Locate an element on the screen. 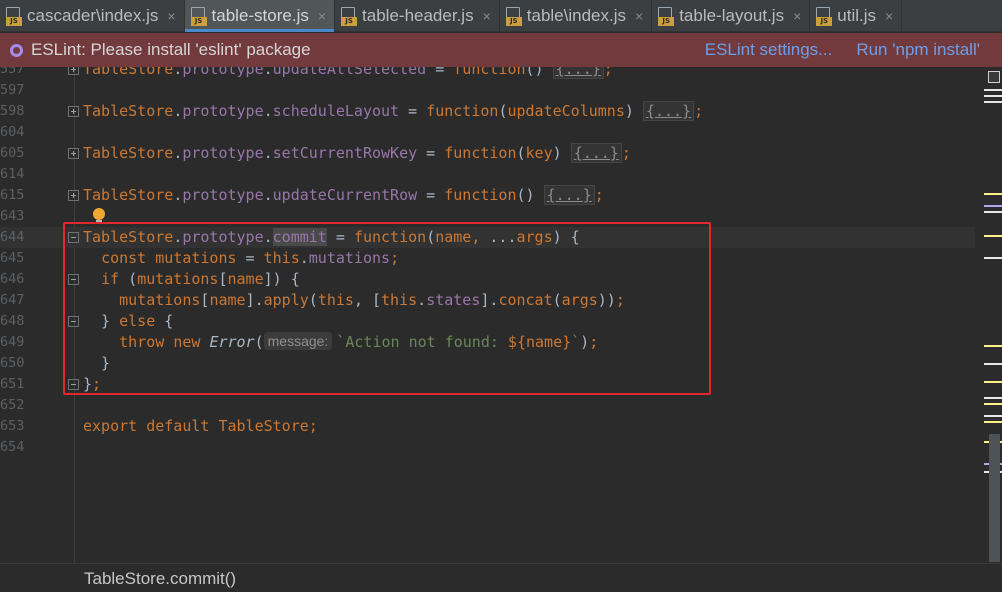 Image resolution: width=1002 pixels, height=592 pixels. tab-util: JS util.js × is located at coordinates (856, 16).